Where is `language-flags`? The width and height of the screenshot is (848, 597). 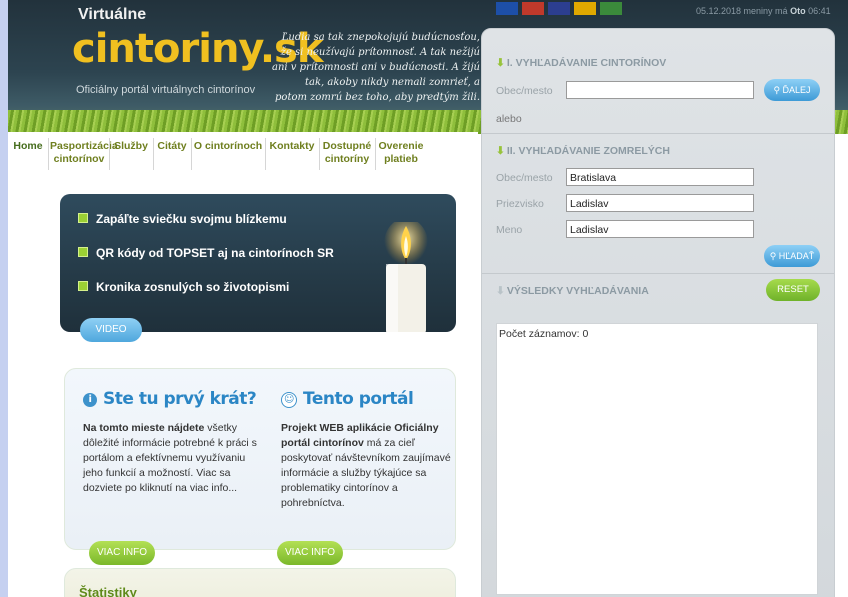
language-flags is located at coordinates (561, 9).